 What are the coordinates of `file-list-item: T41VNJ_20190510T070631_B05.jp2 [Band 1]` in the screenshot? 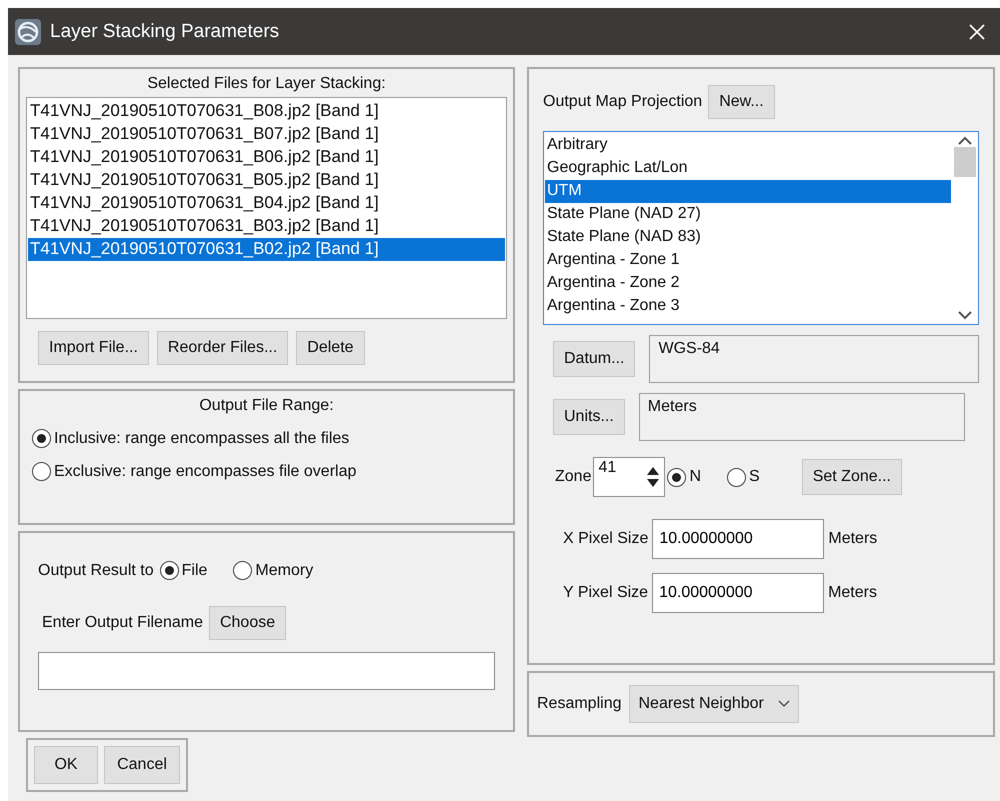 It's located at (266, 180).